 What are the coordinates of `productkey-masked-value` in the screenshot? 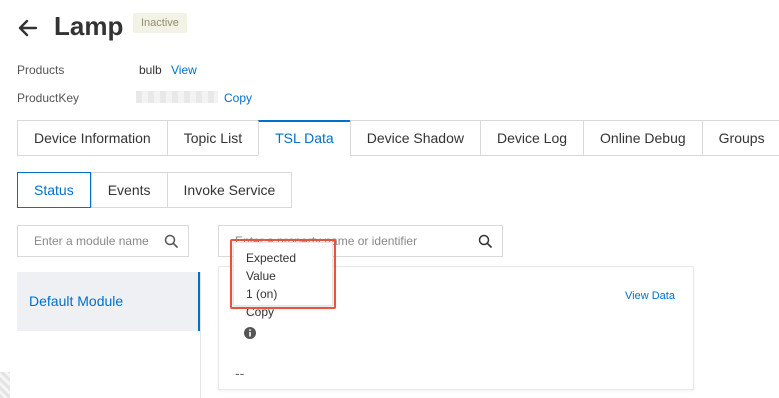 It's located at (177, 97).